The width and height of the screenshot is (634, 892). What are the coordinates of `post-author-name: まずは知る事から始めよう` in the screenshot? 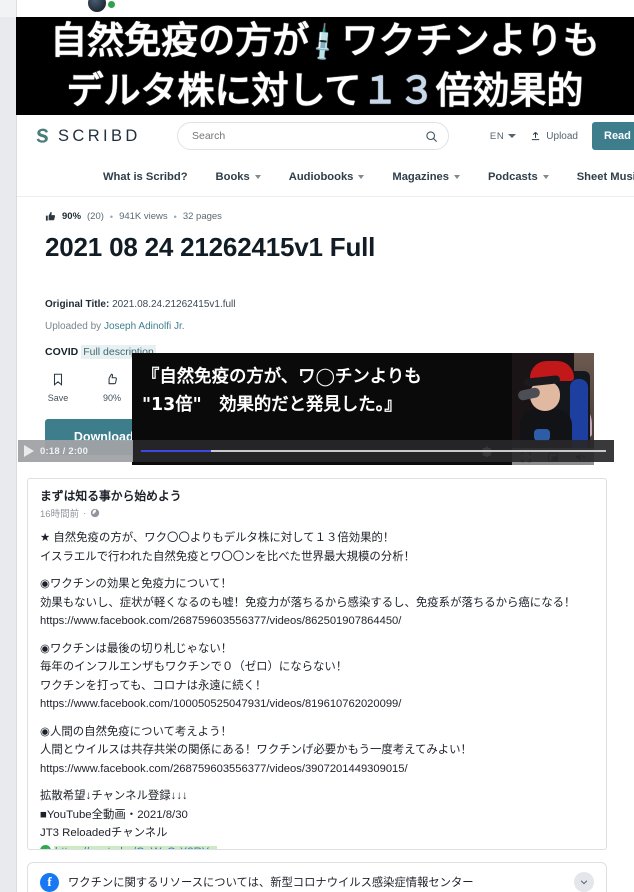 It's located at (317, 495).